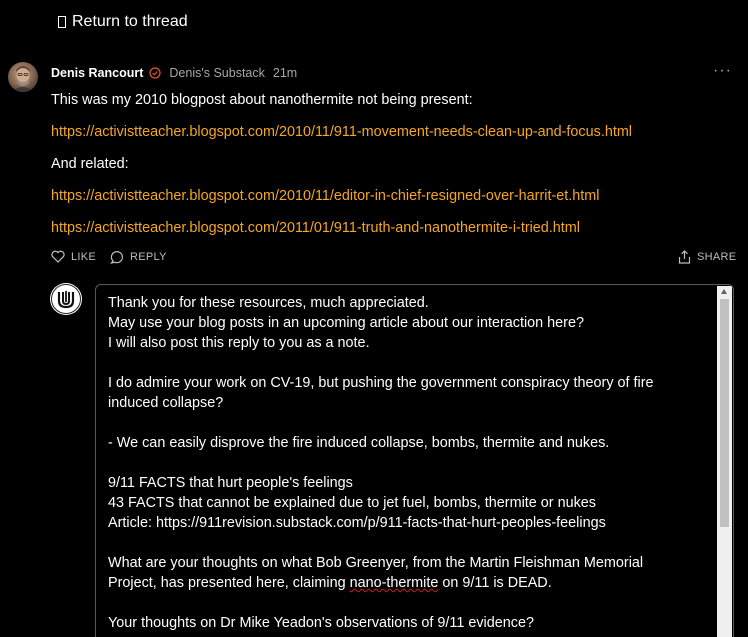  What do you see at coordinates (130, 21) in the screenshot?
I see `return-label: Return to thread` at bounding box center [130, 21].